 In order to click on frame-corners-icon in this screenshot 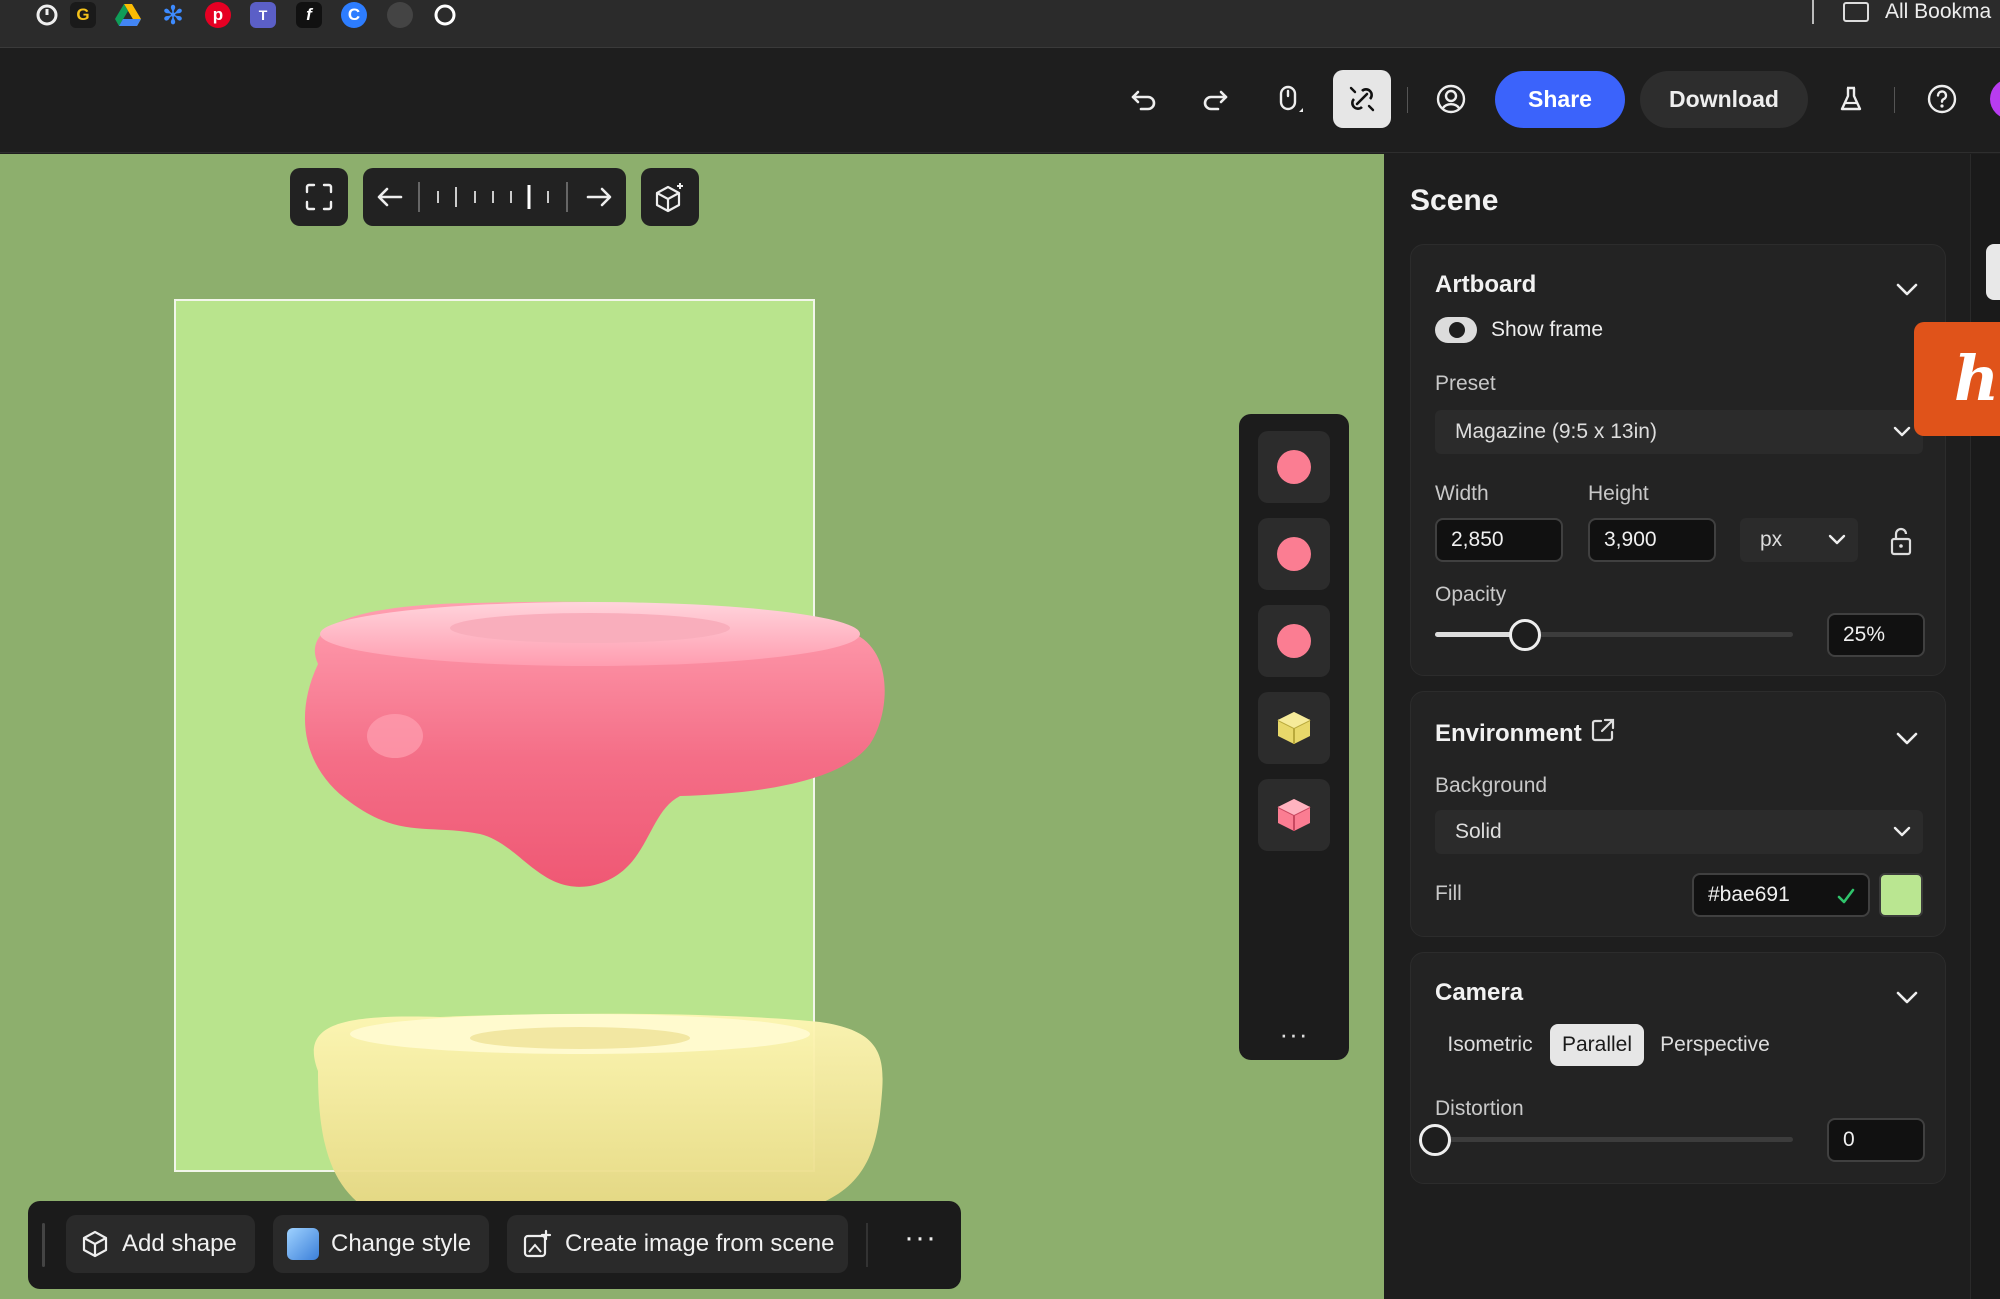, I will do `click(319, 197)`.